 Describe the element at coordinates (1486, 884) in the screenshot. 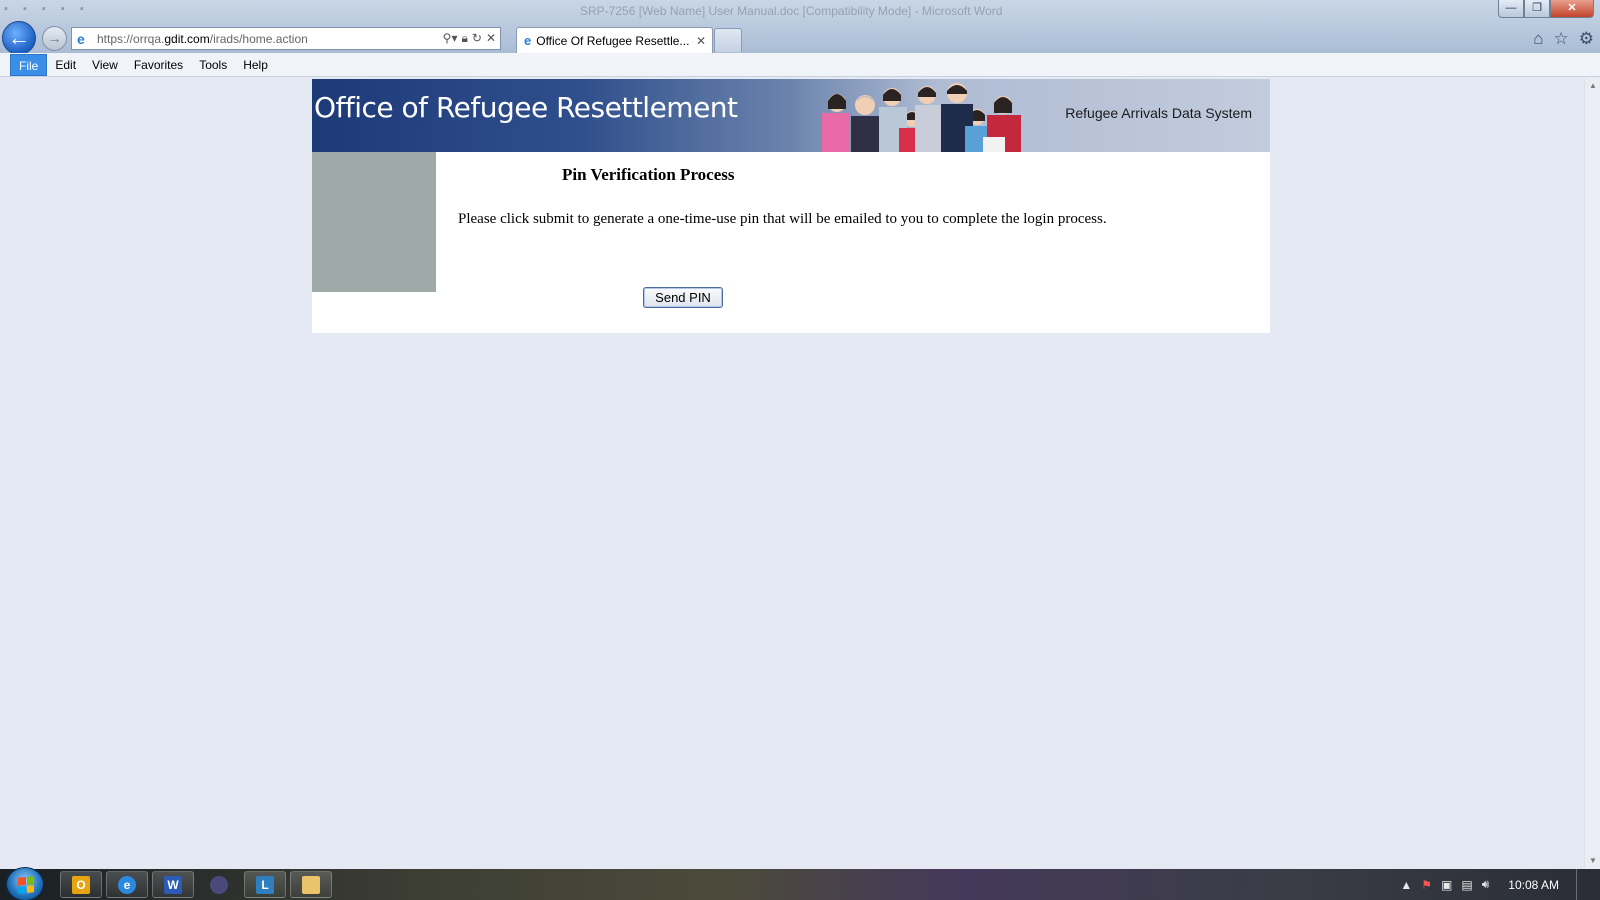

I see `volume-icon: 🔊︎` at that location.